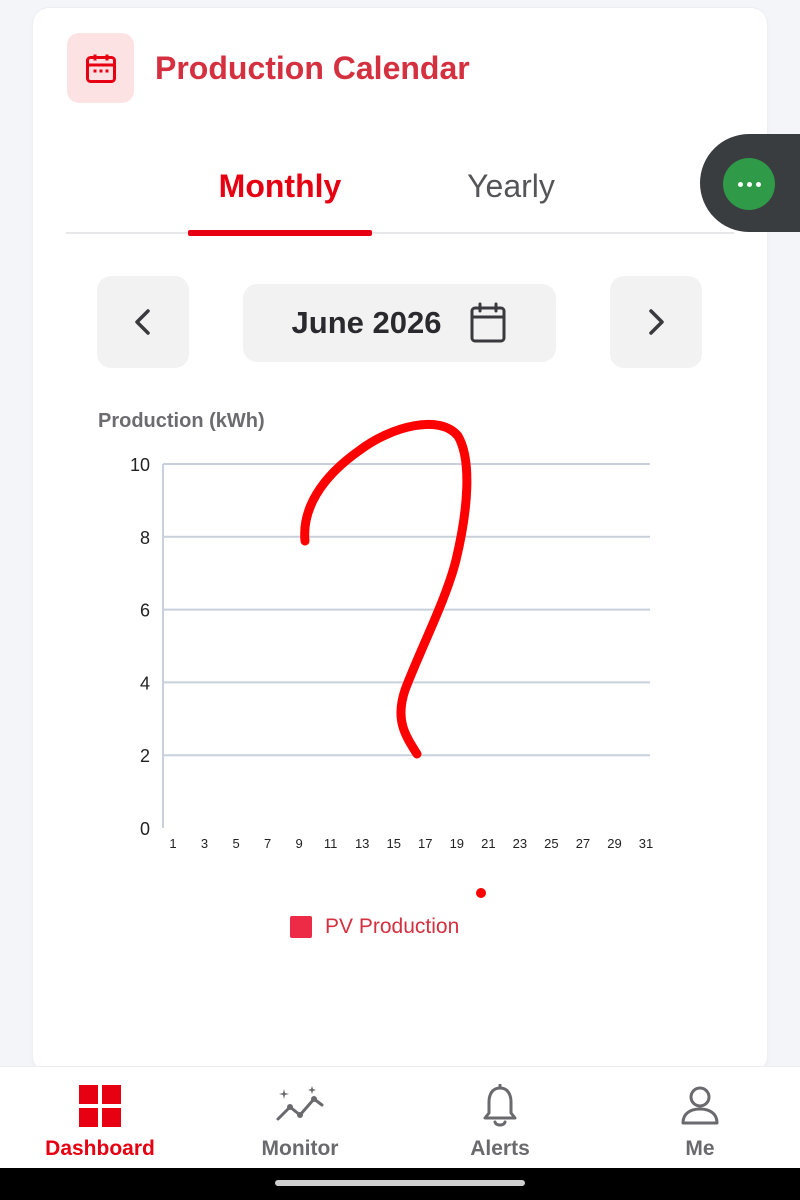 This screenshot has width=800, height=1200. I want to click on nav-alerts: Alerts, so click(500, 1118).